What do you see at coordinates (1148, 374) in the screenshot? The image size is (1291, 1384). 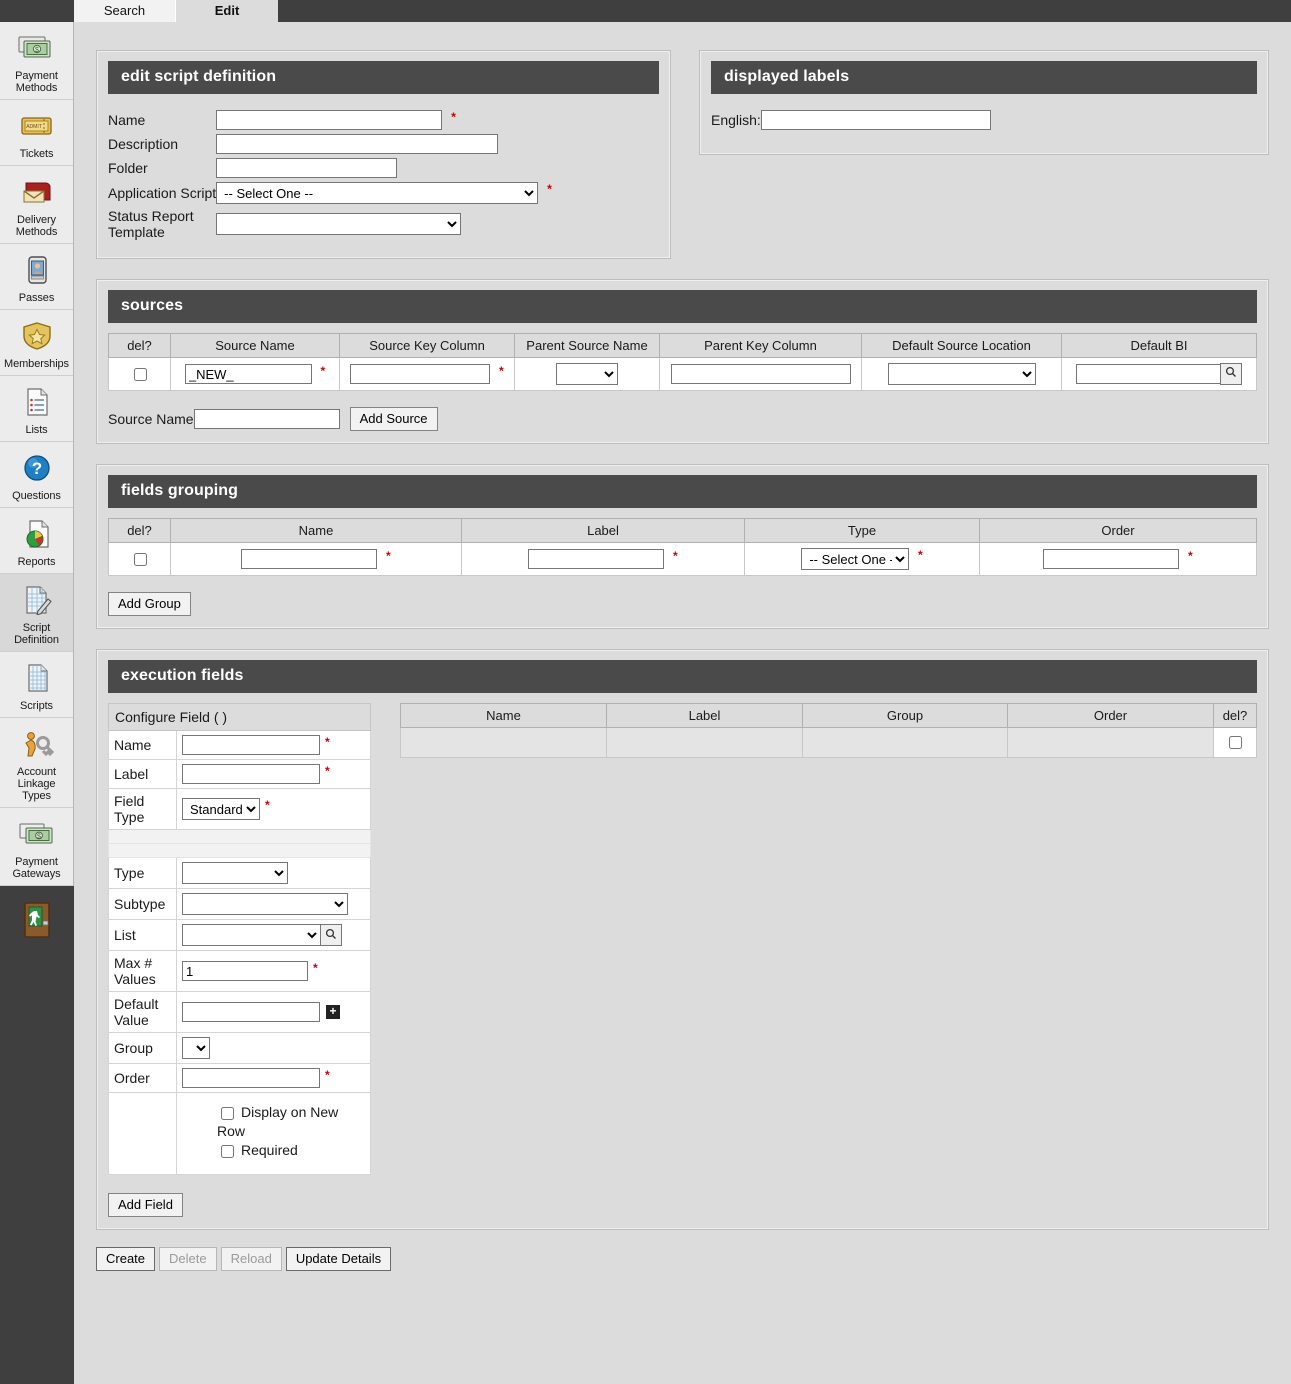 I see `default-bi-input` at bounding box center [1148, 374].